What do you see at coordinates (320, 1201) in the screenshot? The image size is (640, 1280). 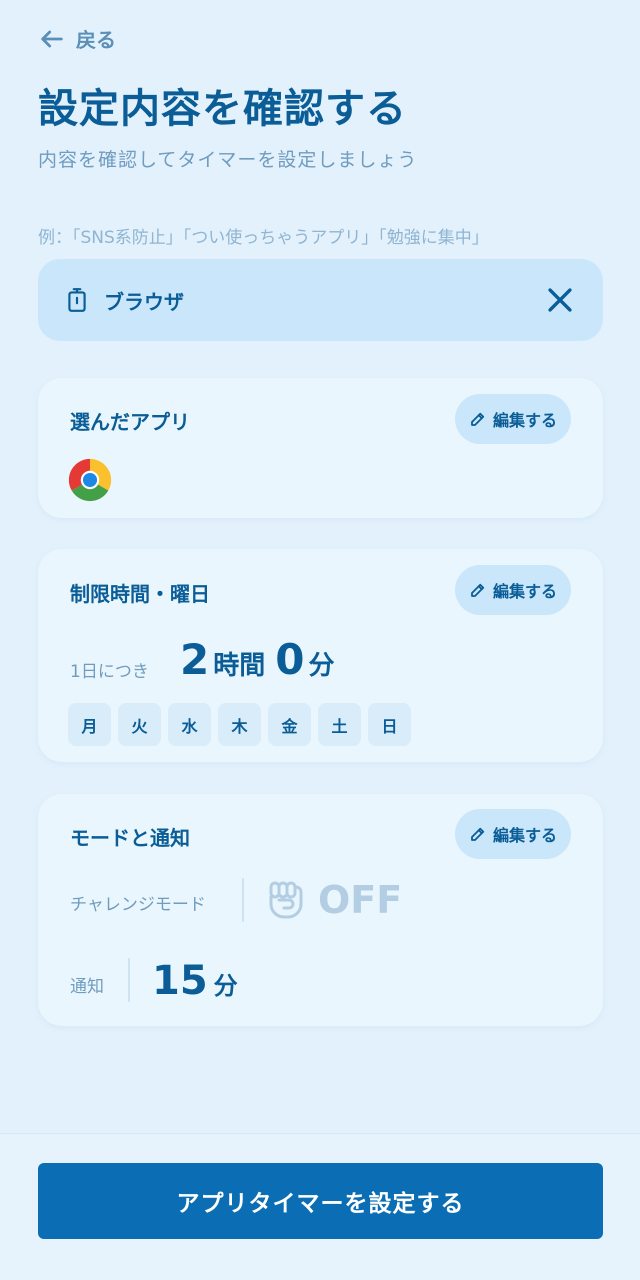 I see `set-app-timer-button: アプリタイマーを設定する` at bounding box center [320, 1201].